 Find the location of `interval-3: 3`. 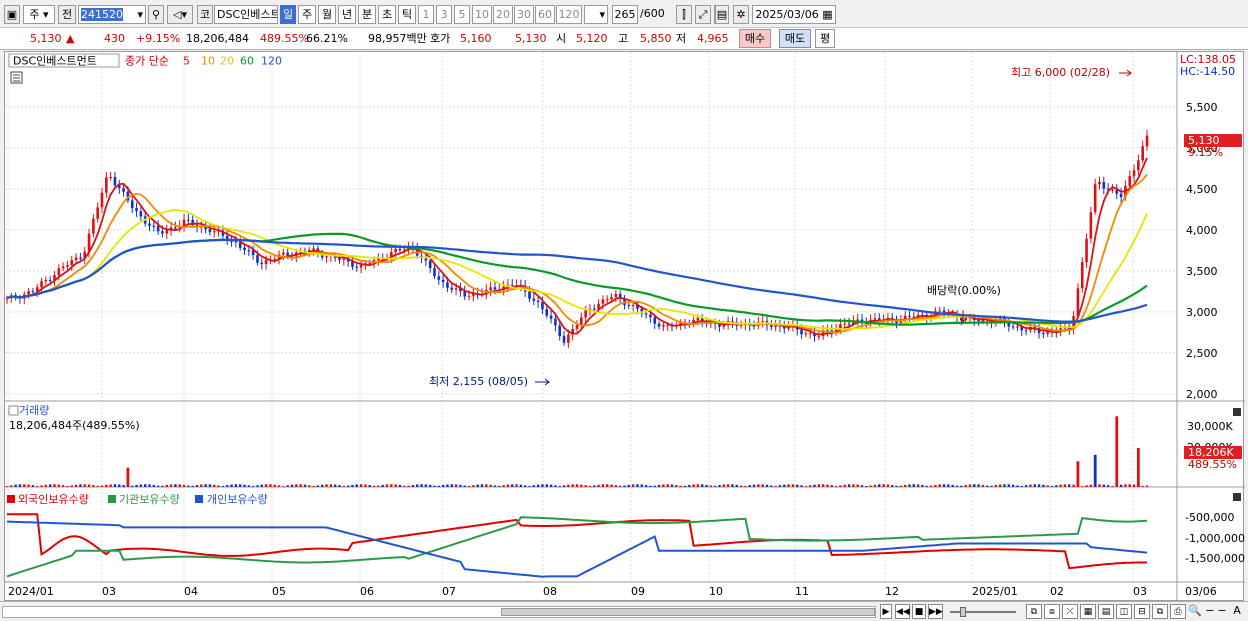

interval-3: 3 is located at coordinates (444, 14).